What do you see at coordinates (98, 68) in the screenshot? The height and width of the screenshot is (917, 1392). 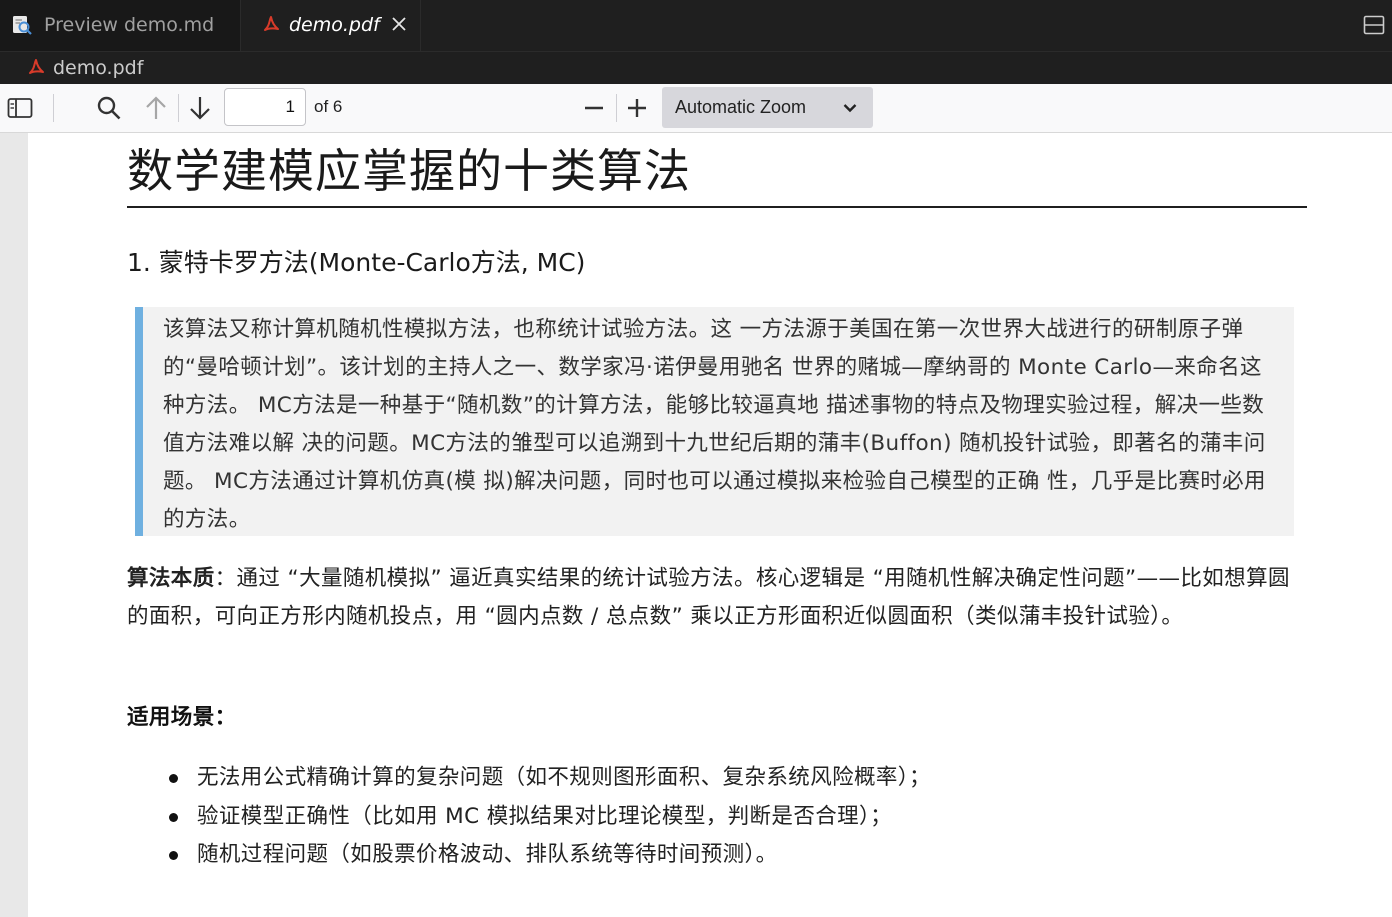 I see `breadcrumb-item-demo-pdf: demo.pdf` at bounding box center [98, 68].